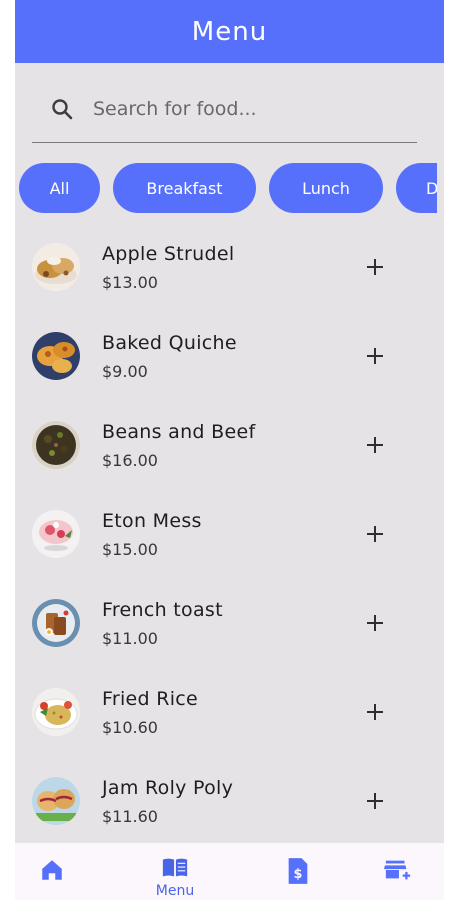  I want to click on app-bar: Menu, so click(229, 31).